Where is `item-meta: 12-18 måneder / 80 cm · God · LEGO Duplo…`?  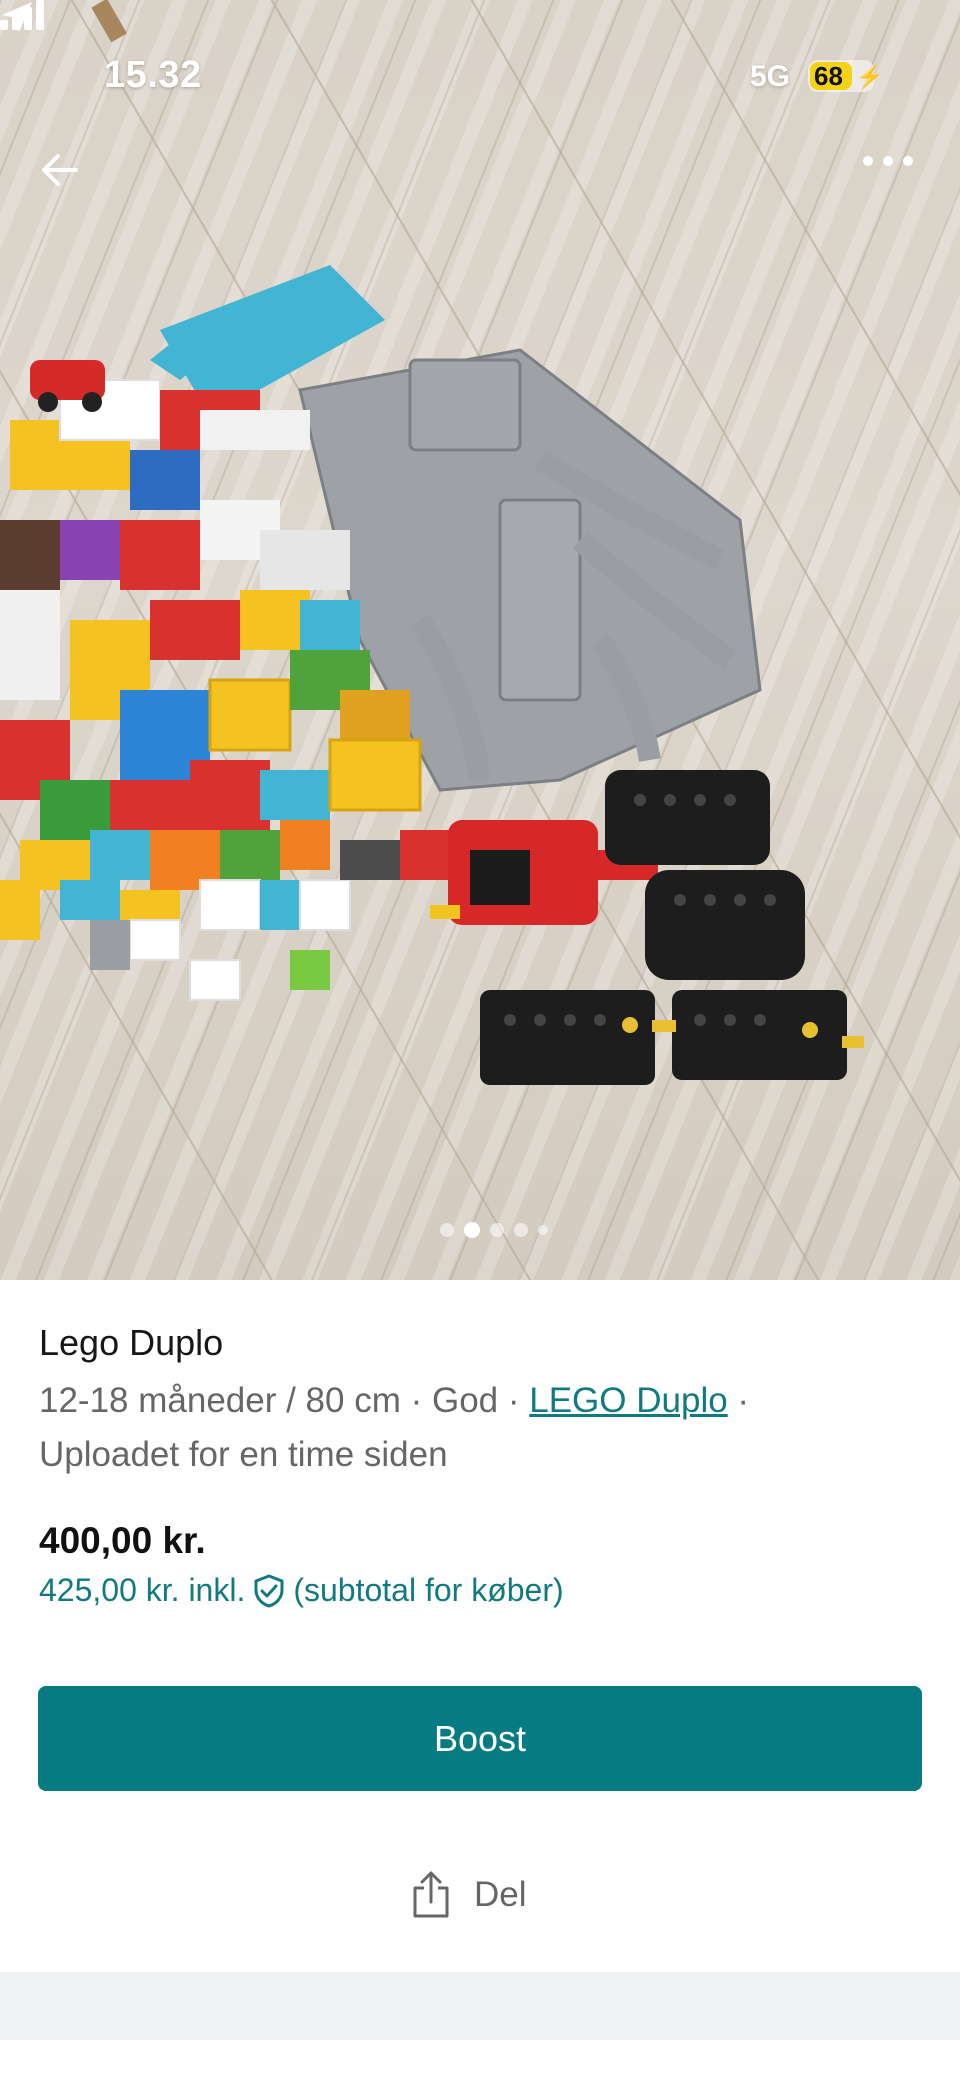
item-meta: 12-18 måneder / 80 cm · God · LEGO Duplo… is located at coordinates (479, 1428).